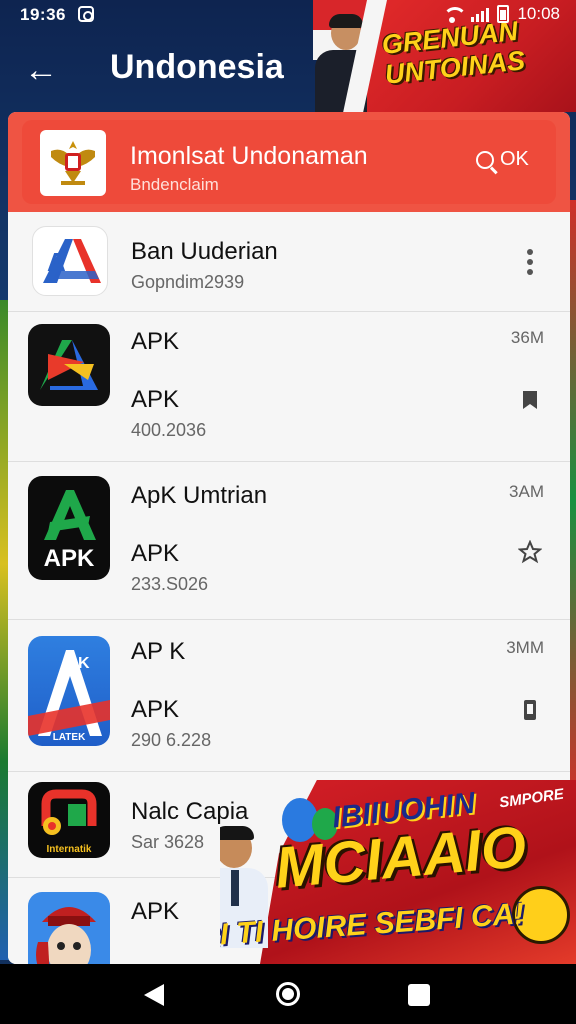 The image size is (576, 1024). What do you see at coordinates (204, 251) in the screenshot?
I see `app-title: Ban Uuderian` at bounding box center [204, 251].